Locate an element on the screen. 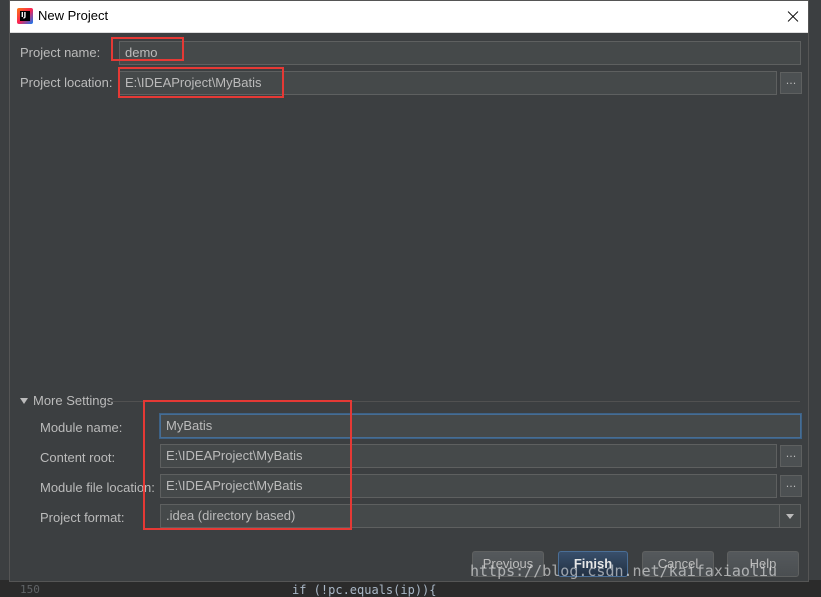 The width and height of the screenshot is (821, 597). chevron-down-icon is located at coordinates (789, 516).